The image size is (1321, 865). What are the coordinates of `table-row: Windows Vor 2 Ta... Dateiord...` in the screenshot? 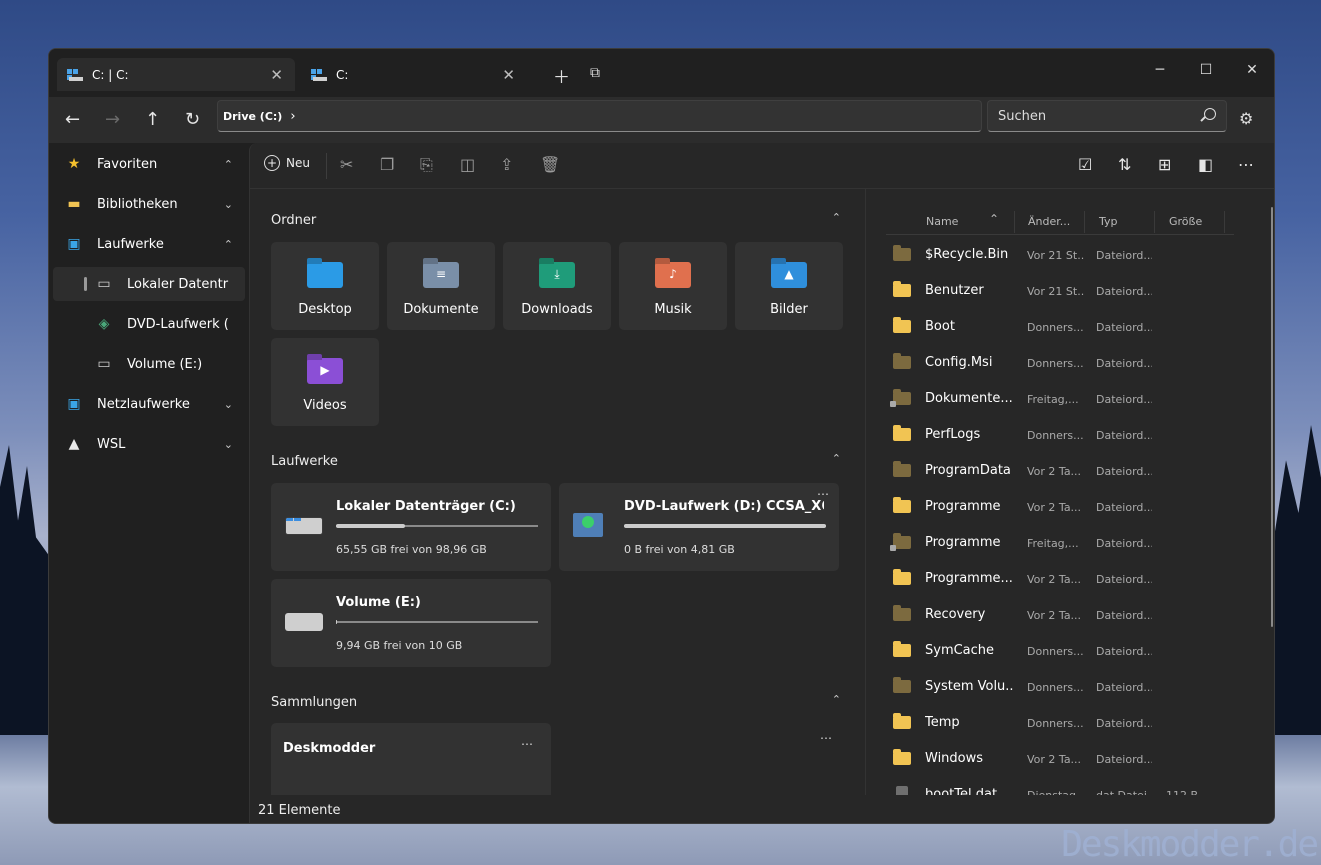 It's located at (1060, 759).